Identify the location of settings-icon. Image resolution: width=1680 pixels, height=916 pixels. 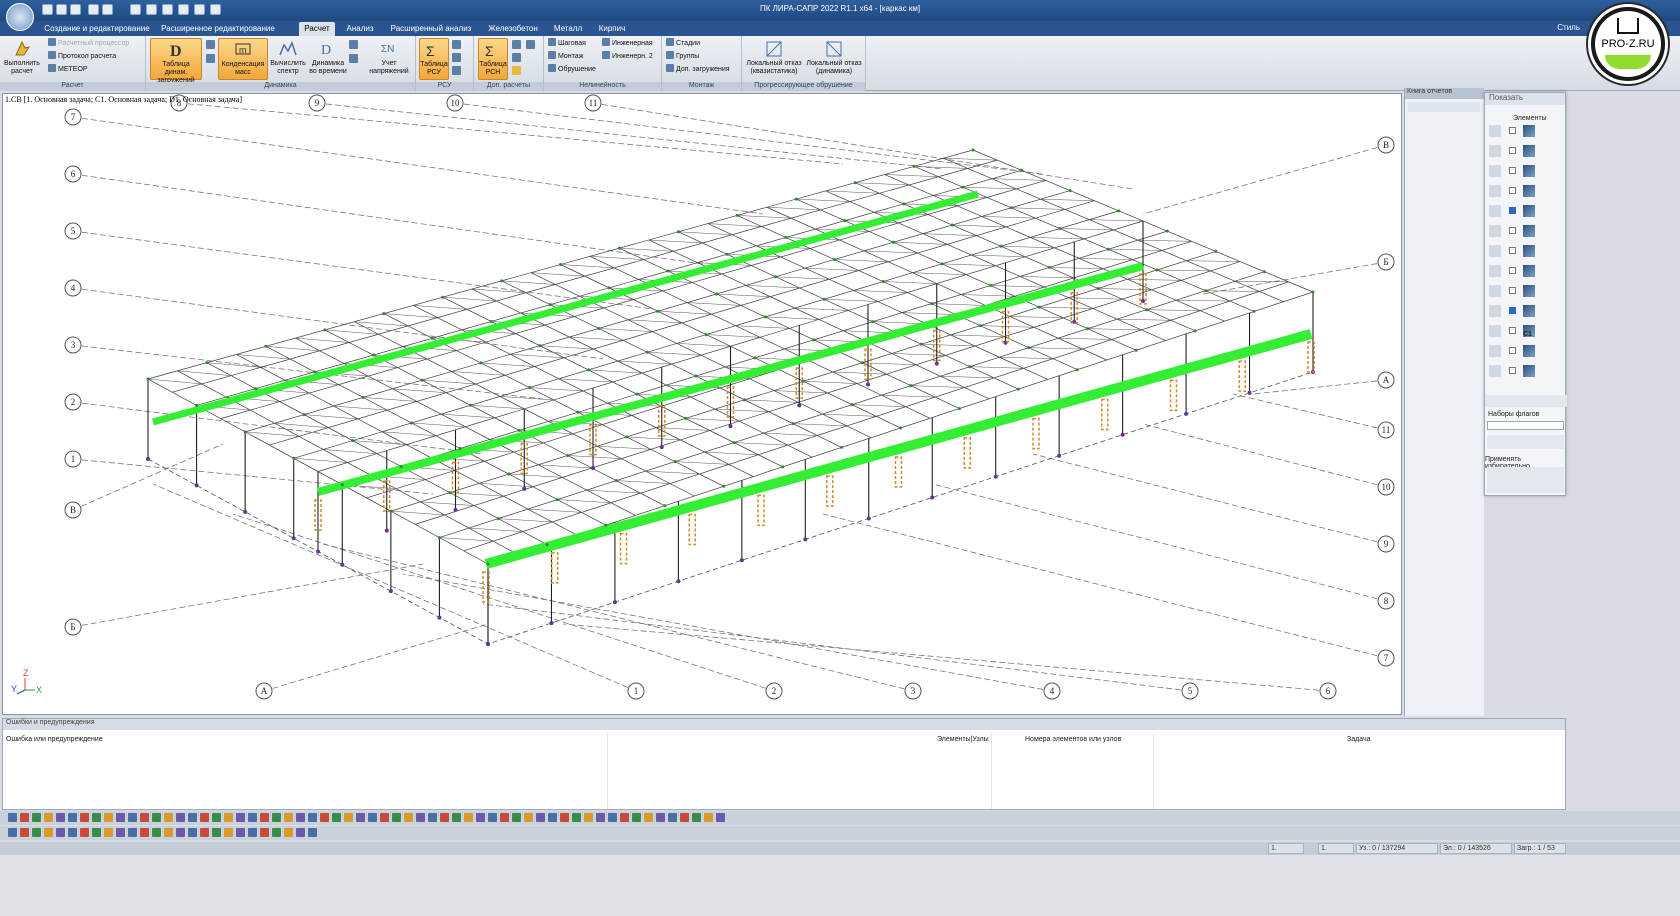
(151, 9).